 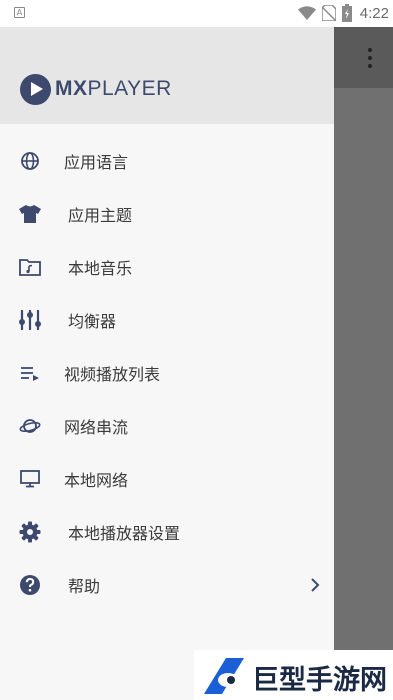 What do you see at coordinates (96, 480) in the screenshot?
I see `menu-item-label: 本地网络` at bounding box center [96, 480].